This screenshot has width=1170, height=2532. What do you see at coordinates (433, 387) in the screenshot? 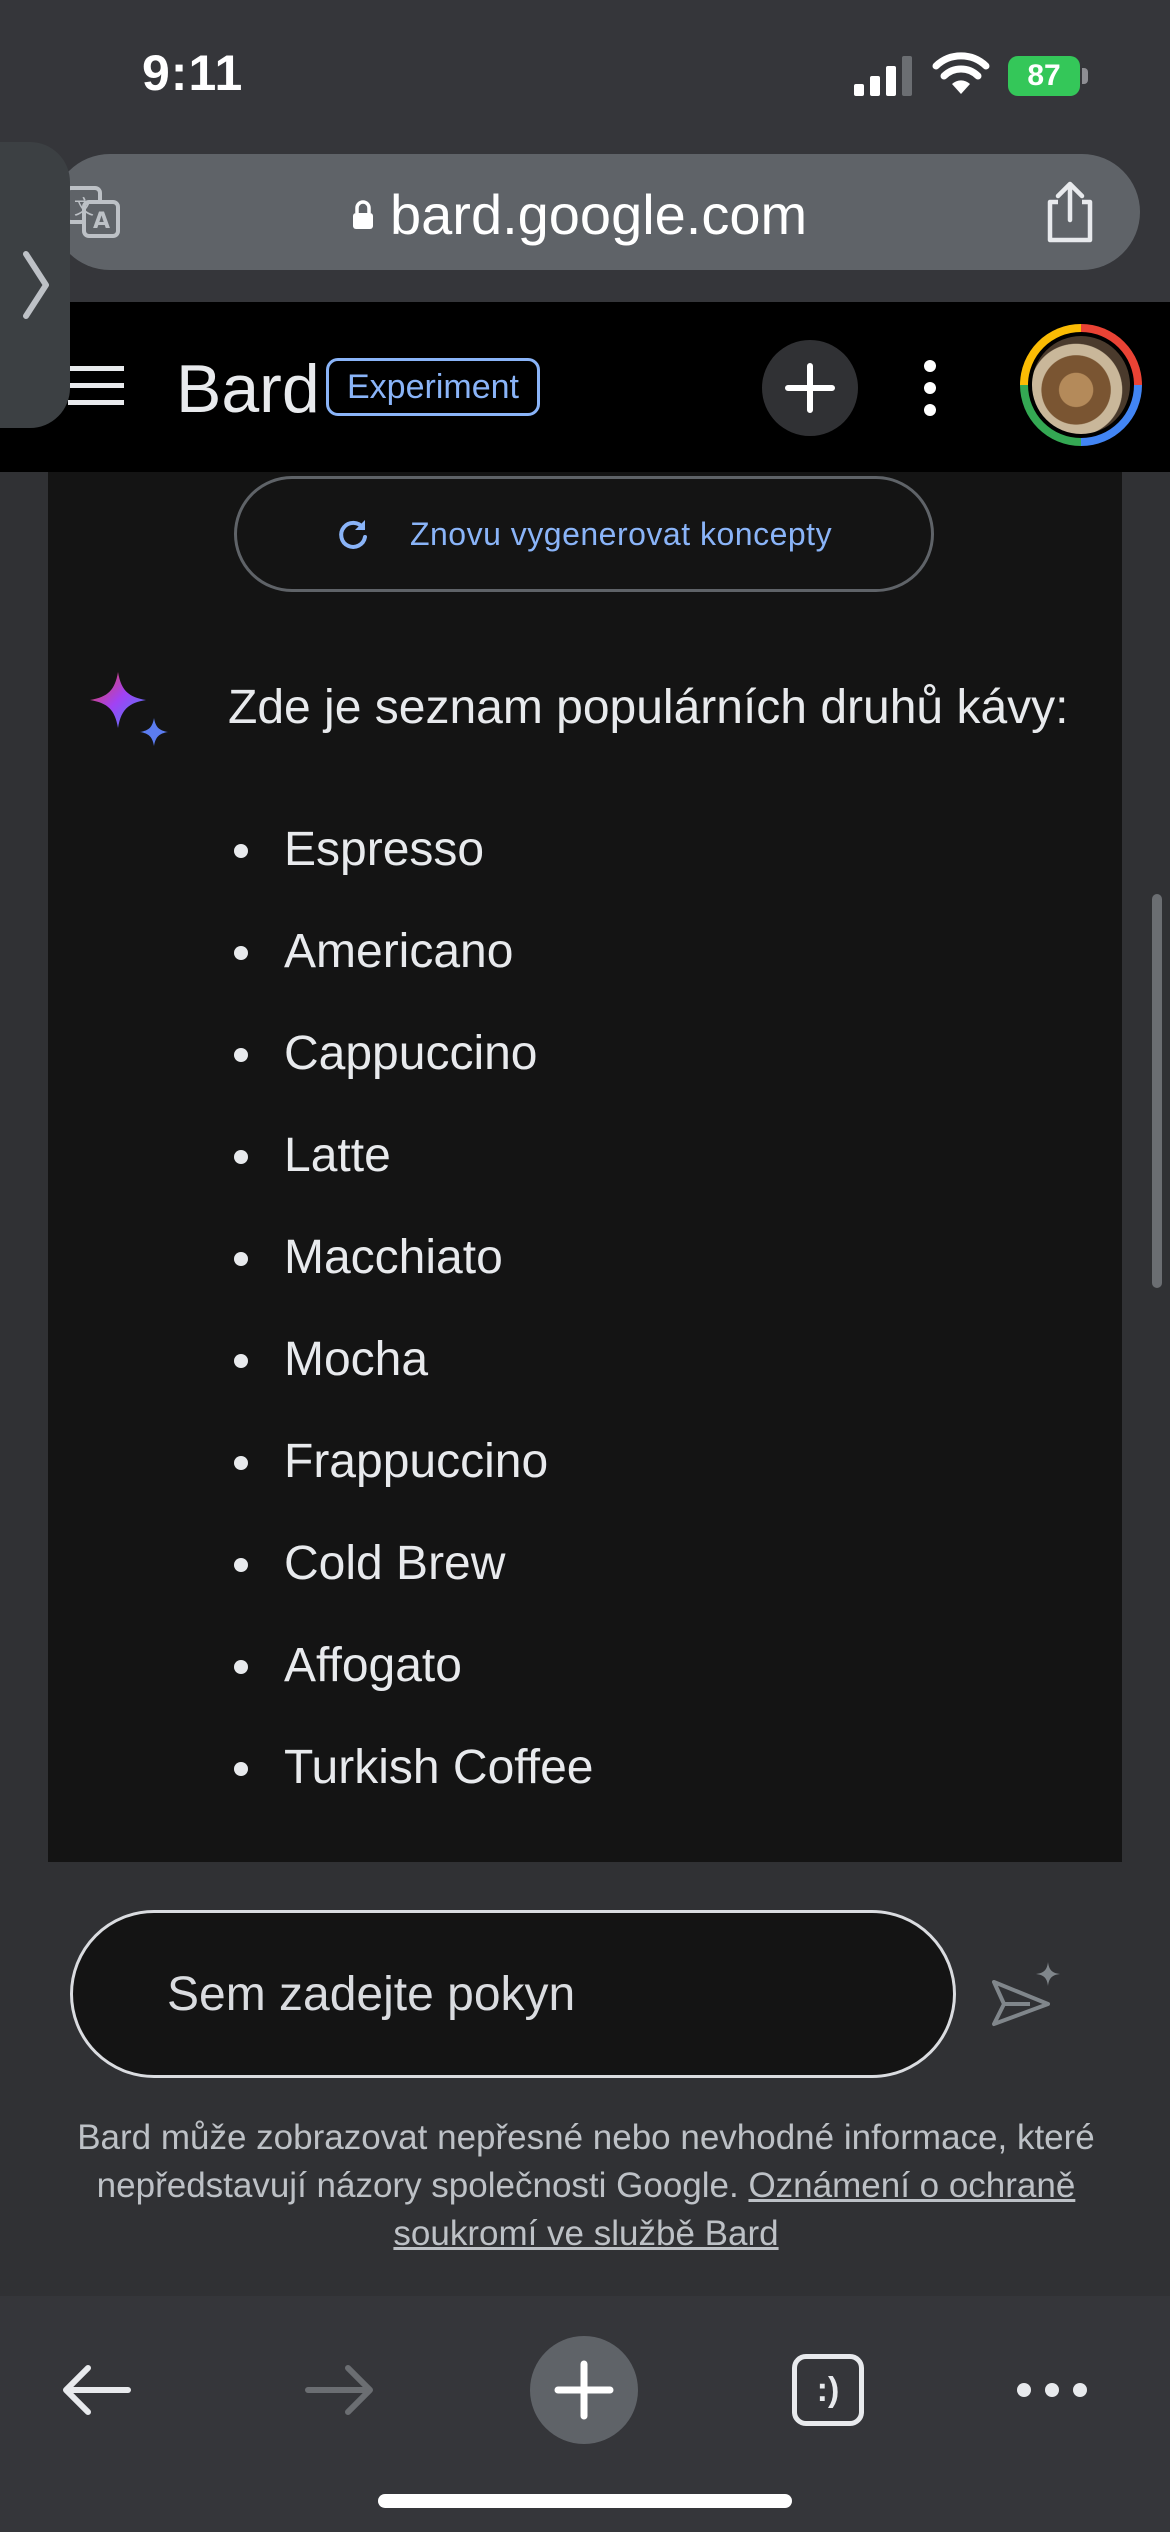
I see `experiment-badge: Experiment` at bounding box center [433, 387].